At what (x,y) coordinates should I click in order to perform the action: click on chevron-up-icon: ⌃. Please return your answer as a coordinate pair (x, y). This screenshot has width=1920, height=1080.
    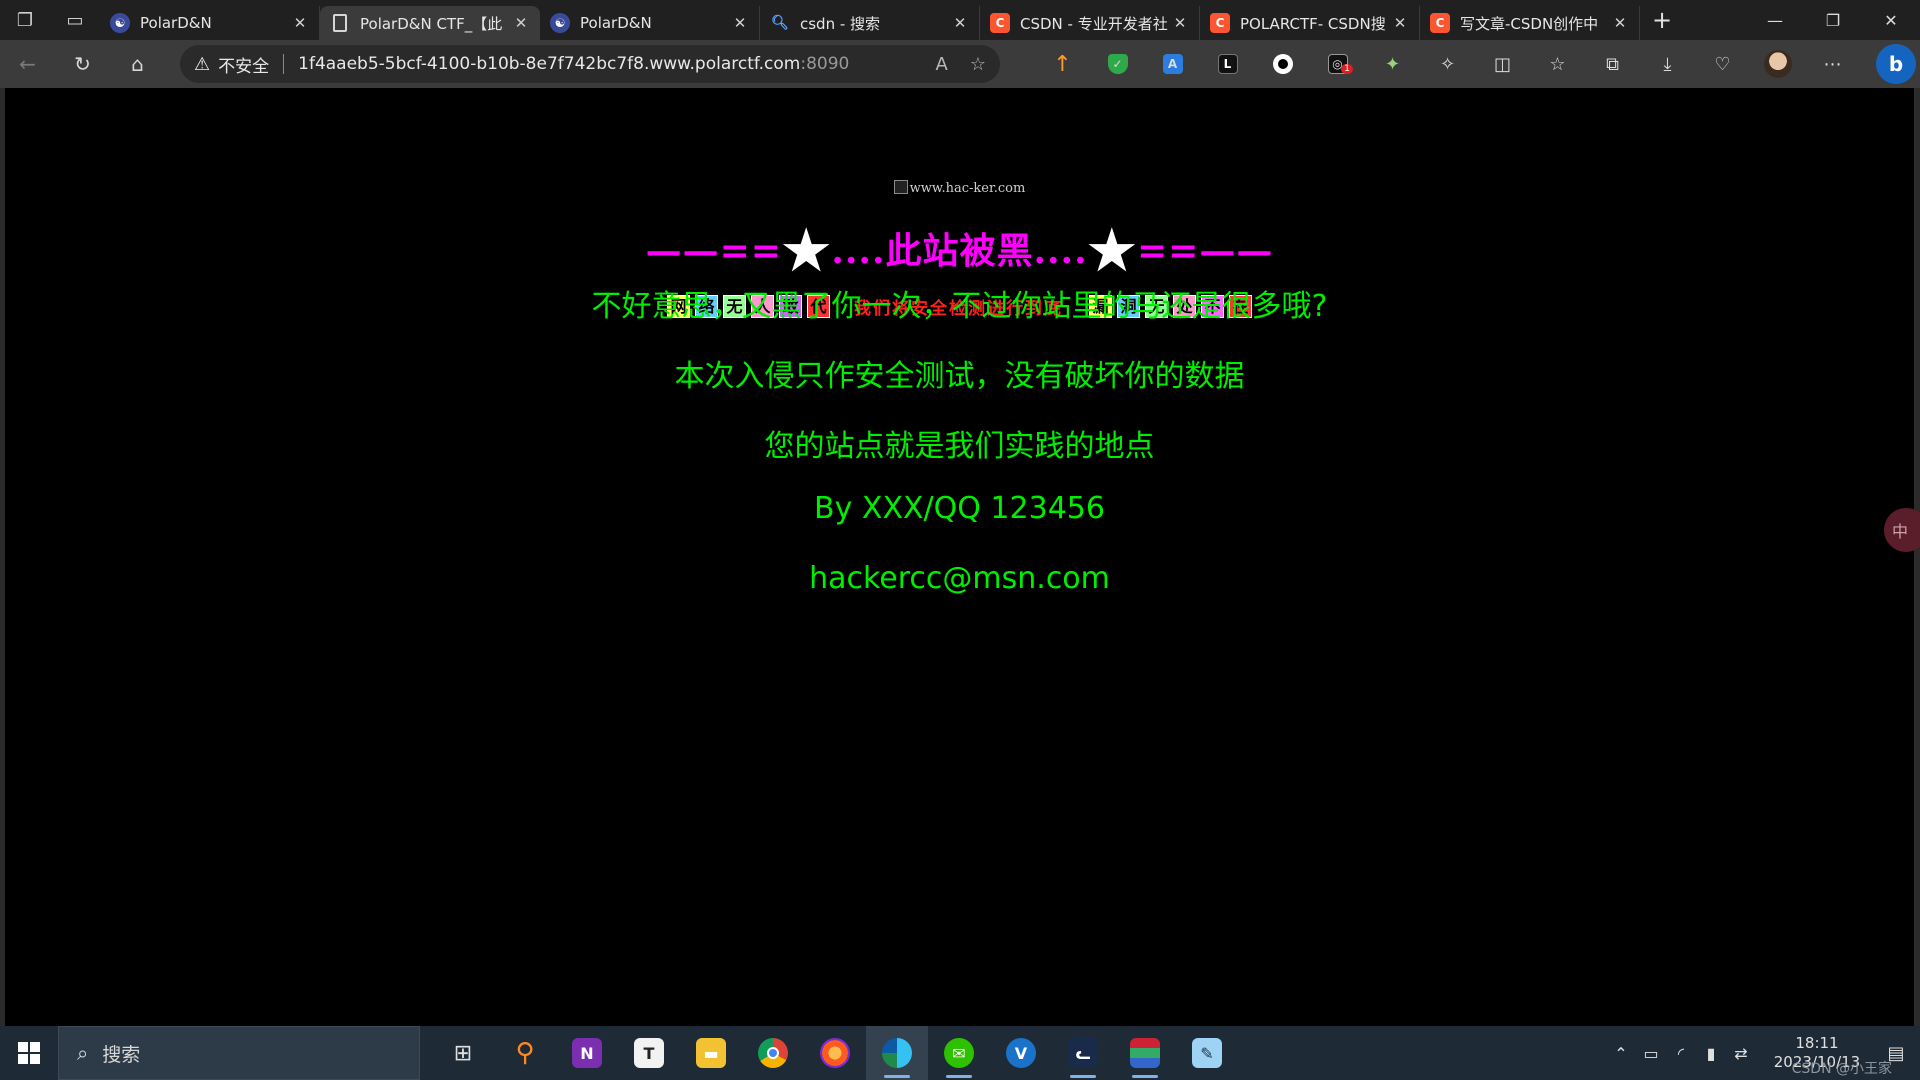
    Looking at the image, I should click on (1621, 1053).